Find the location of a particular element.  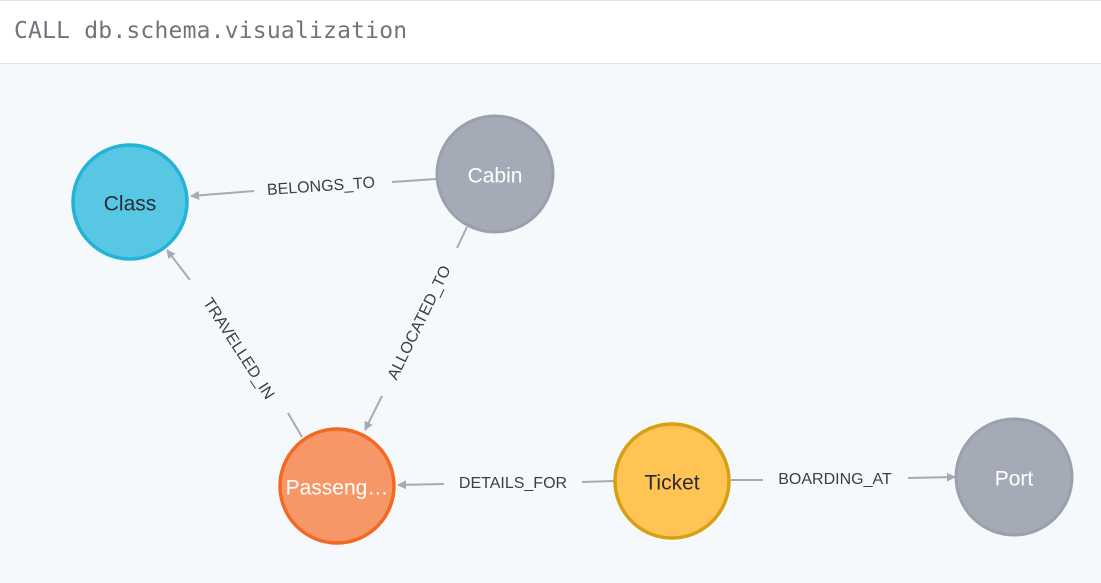

relationship-label-details-for: DETAILS_FOR is located at coordinates (513, 483).